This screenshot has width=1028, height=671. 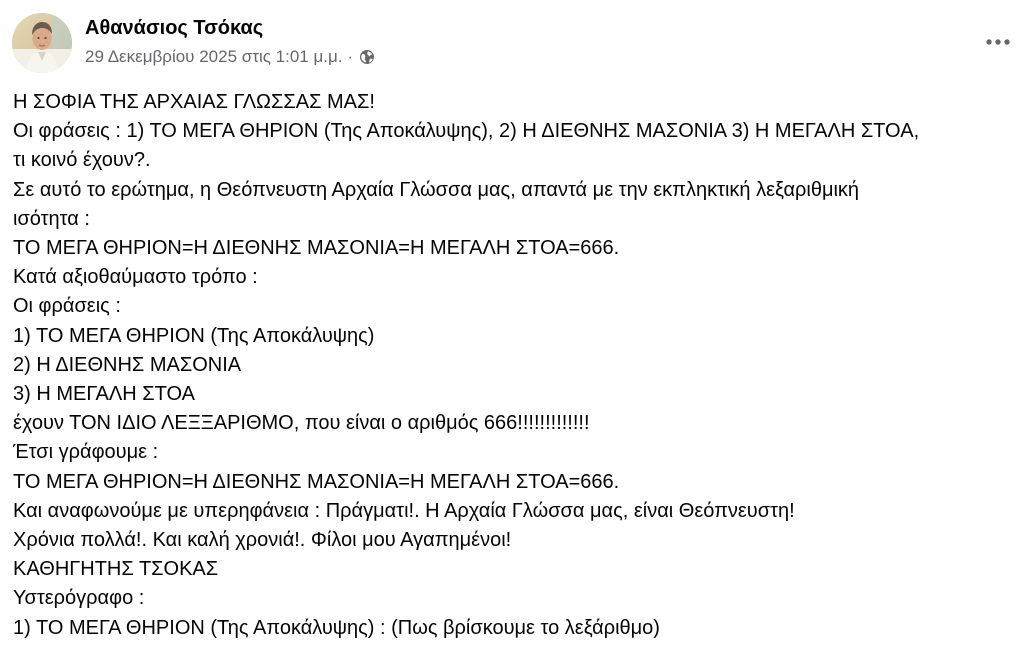 What do you see at coordinates (51, 218) in the screenshot?
I see `post-text-line: ισότητα :` at bounding box center [51, 218].